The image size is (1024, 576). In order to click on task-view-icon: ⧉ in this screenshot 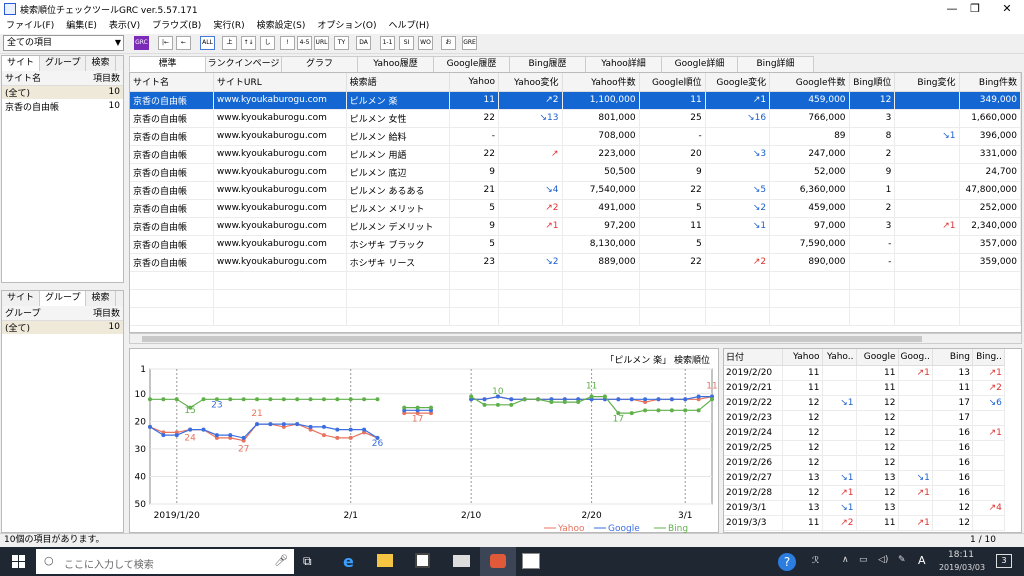, I will do `click(307, 561)`.